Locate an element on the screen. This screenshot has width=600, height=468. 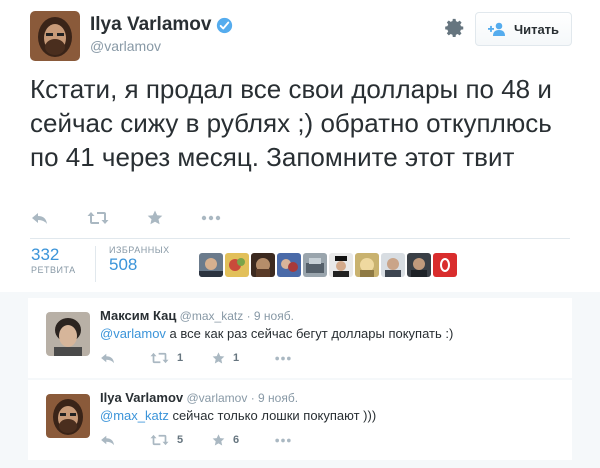
reply-author-handle: @varlamov is located at coordinates (216, 398).